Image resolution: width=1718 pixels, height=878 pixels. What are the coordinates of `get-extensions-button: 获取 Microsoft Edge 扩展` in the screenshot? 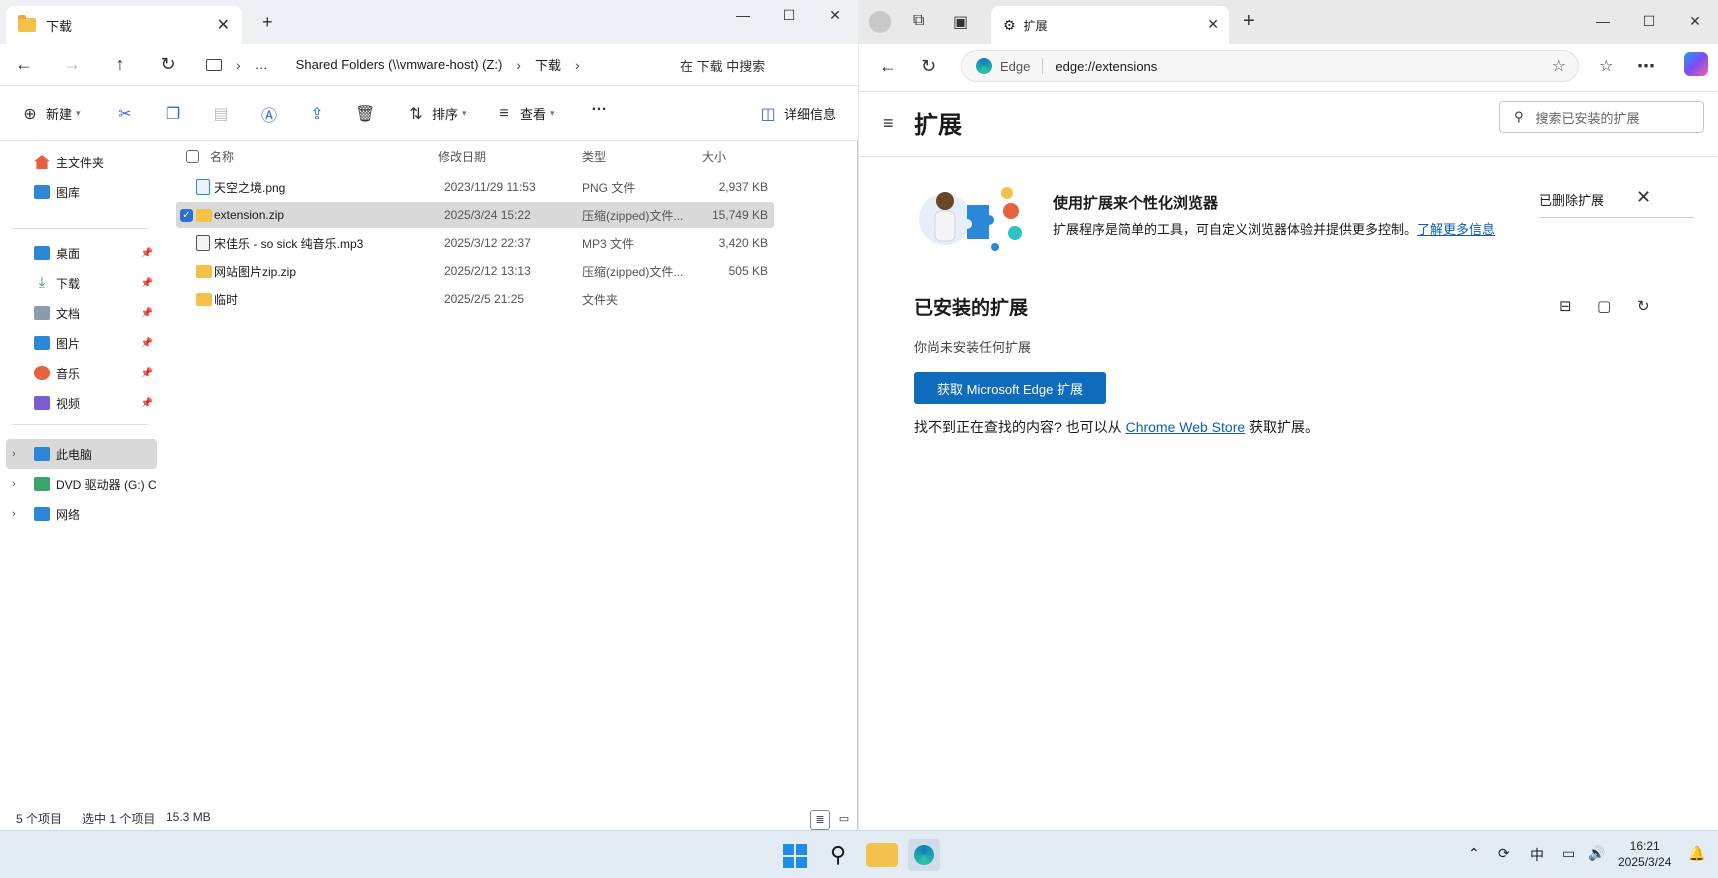 It's located at (1010, 388).